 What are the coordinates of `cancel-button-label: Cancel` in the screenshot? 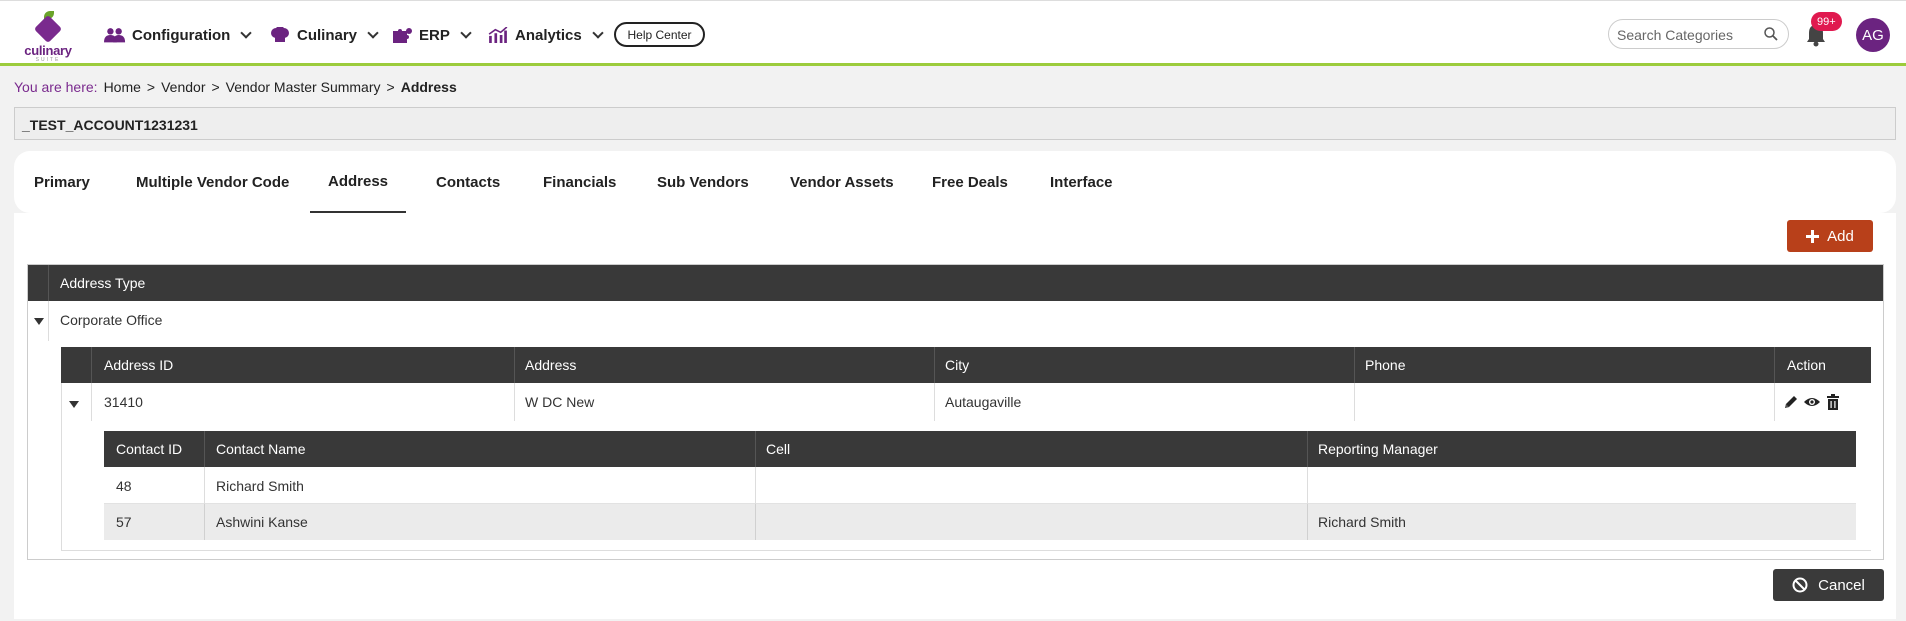 It's located at (1841, 585).